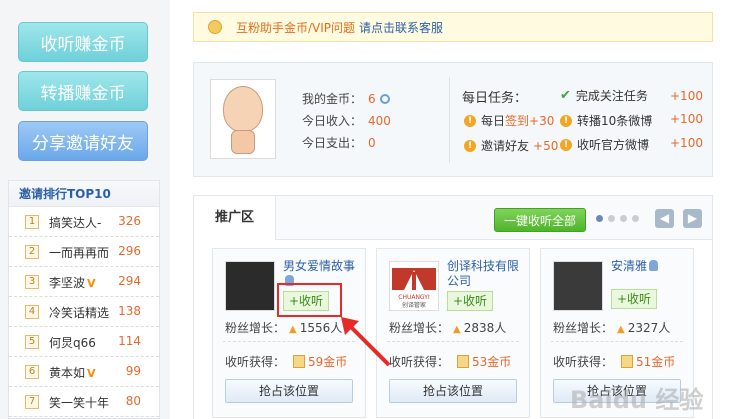 The width and height of the screenshot is (737, 419). Describe the element at coordinates (32, 372) in the screenshot. I see `rank-number: 6` at that location.